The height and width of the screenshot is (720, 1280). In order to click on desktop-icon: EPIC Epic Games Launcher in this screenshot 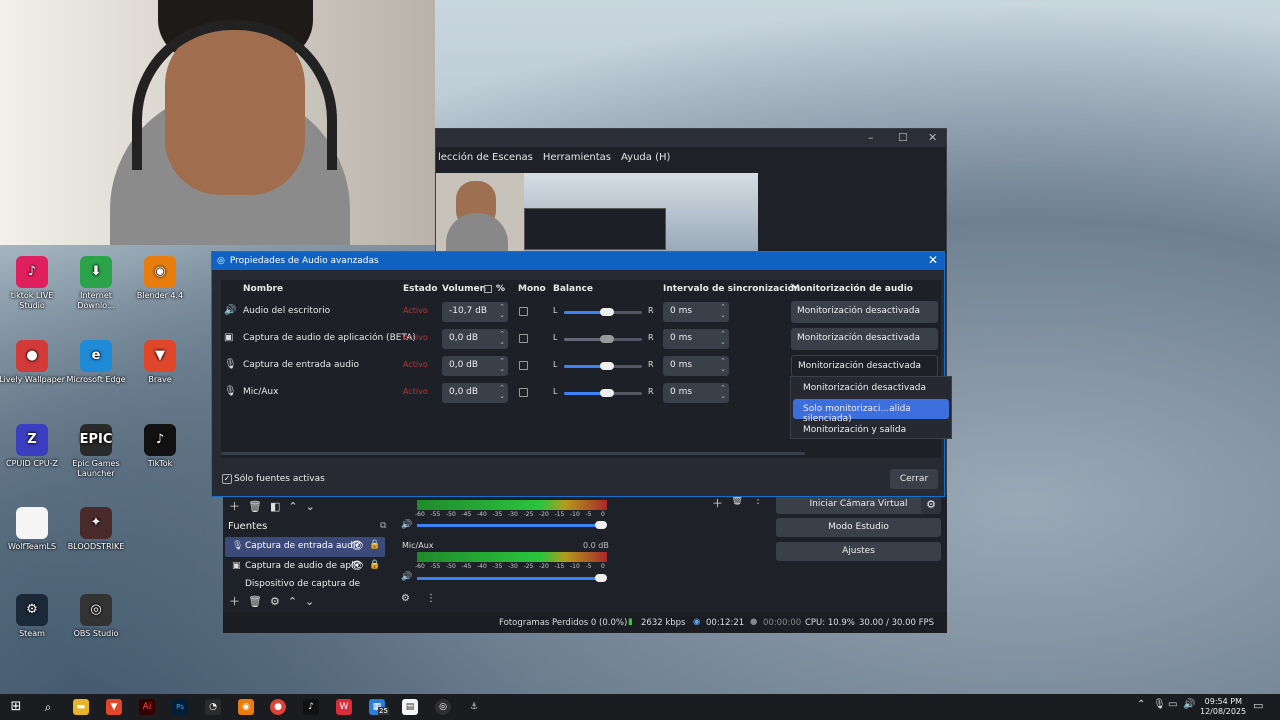, I will do `click(96, 451)`.